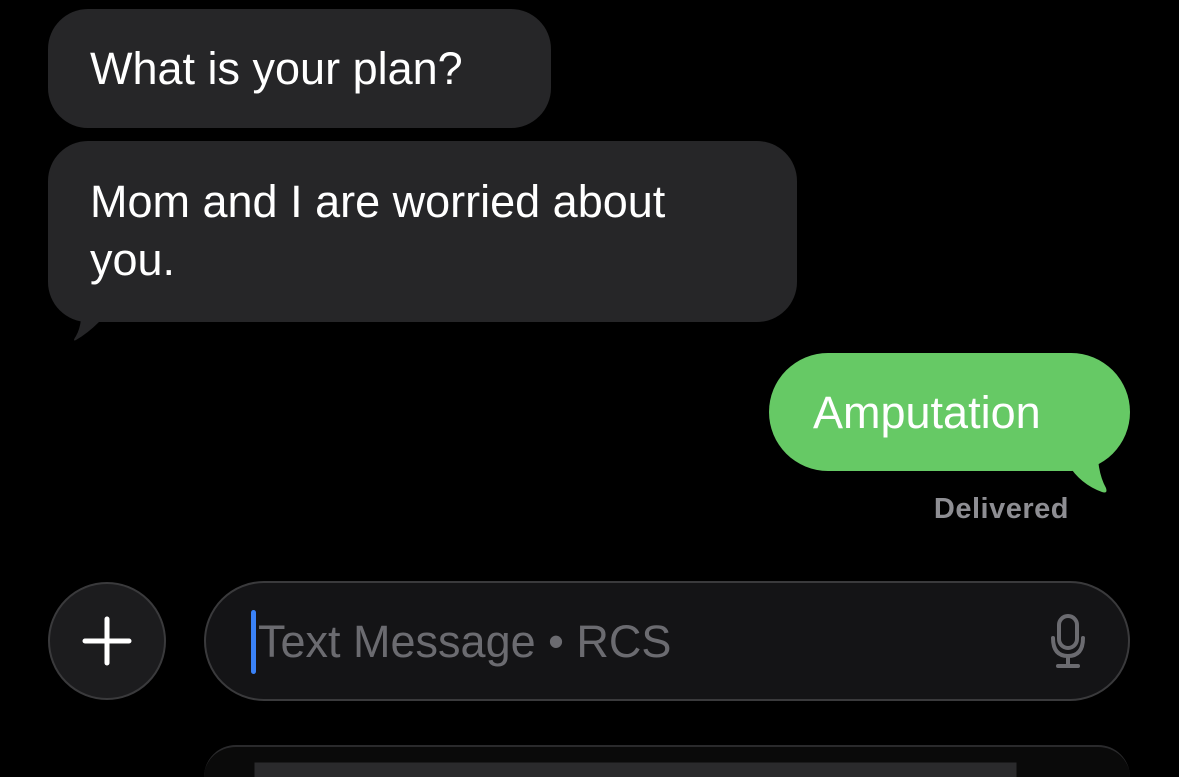 The height and width of the screenshot is (777, 1179). I want to click on outgoing-bubble-tail, so click(1087, 466).